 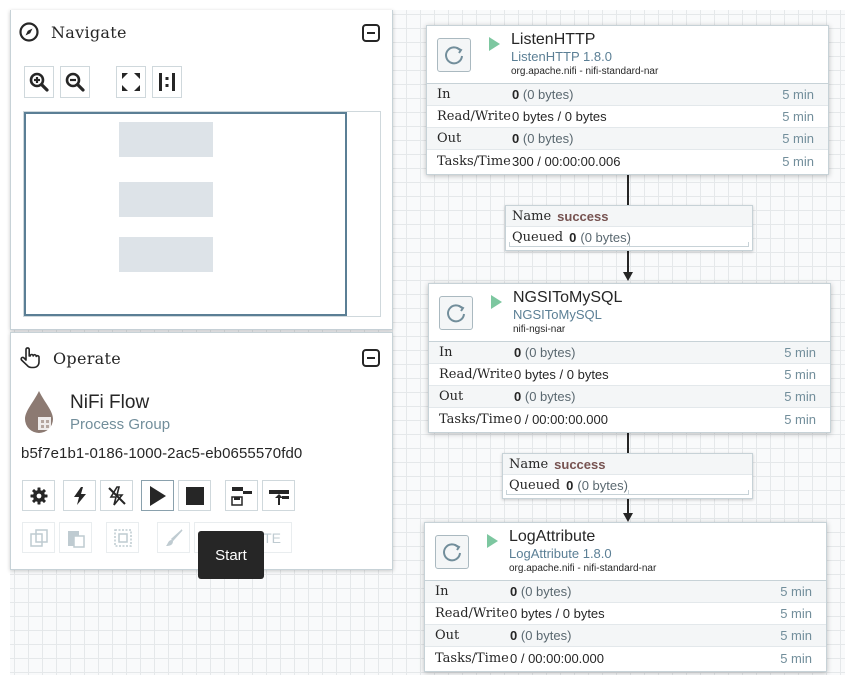 I want to click on paintbrush-icon, so click(x=174, y=537).